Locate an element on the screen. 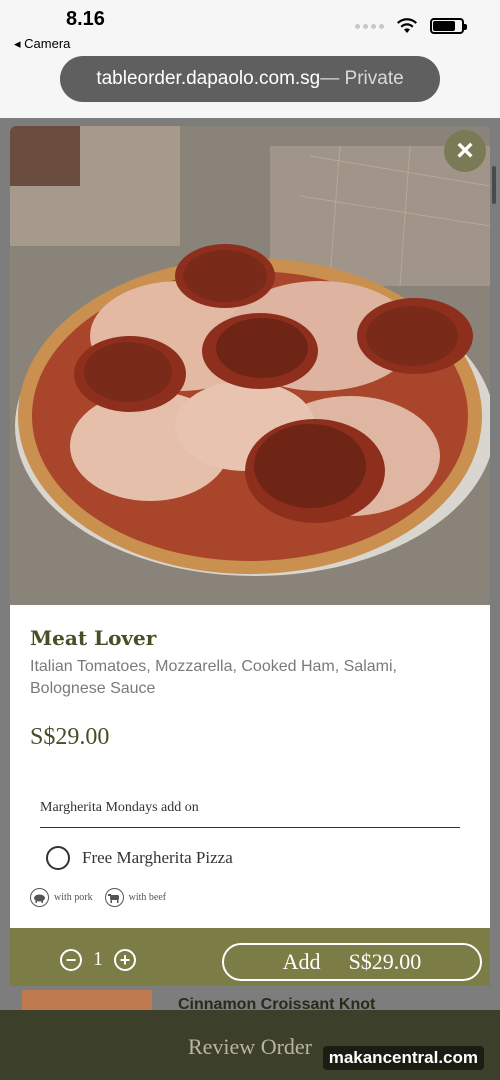 The width and height of the screenshot is (500, 1080). add-to-order-button: Add S$29.00 is located at coordinates (352, 962).